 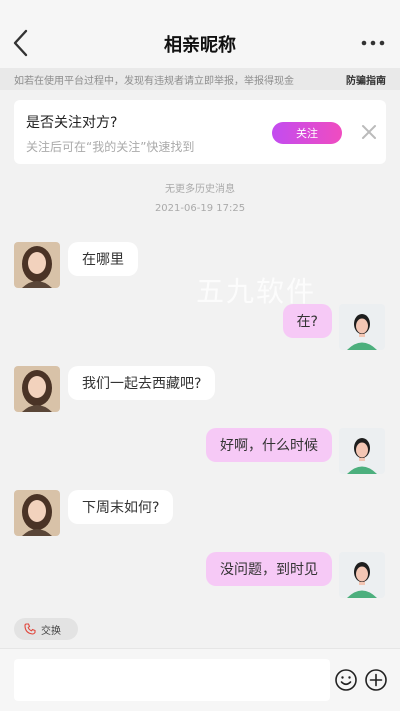 What do you see at coordinates (200, 45) in the screenshot?
I see `page-title: 相亲昵称` at bounding box center [200, 45].